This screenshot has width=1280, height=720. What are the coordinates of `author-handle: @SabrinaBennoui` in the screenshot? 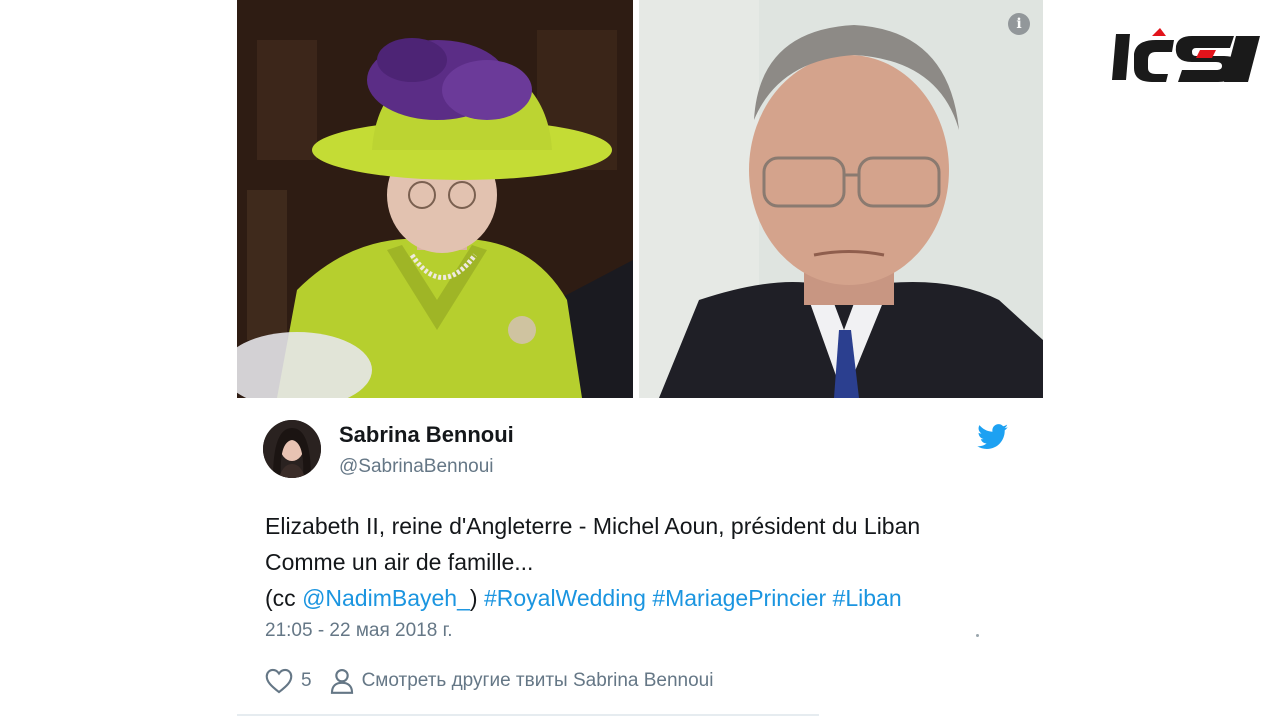 It's located at (416, 467).